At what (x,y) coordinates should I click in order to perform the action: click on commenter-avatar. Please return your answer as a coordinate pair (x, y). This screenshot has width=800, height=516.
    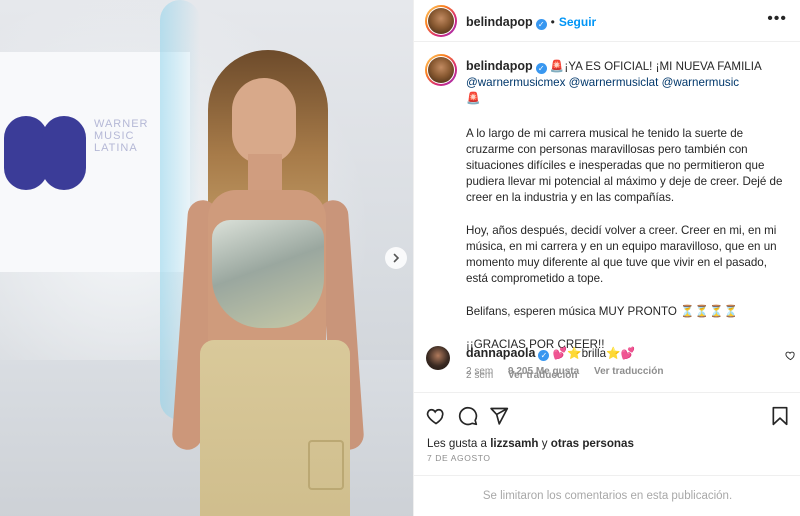
    Looking at the image, I should click on (438, 358).